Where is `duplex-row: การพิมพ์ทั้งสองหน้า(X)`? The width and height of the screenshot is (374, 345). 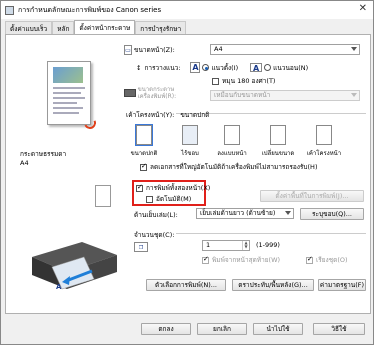
duplex-row: การพิมพ์ทั้งสองหน้า(X) is located at coordinates (173, 188).